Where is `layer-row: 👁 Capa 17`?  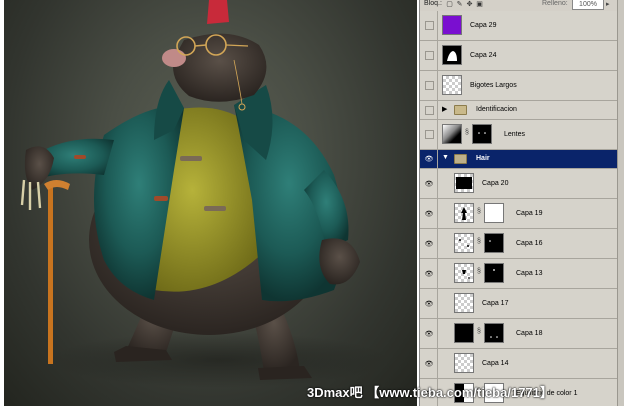
layer-row: 👁 Capa 17 is located at coordinates (519, 304).